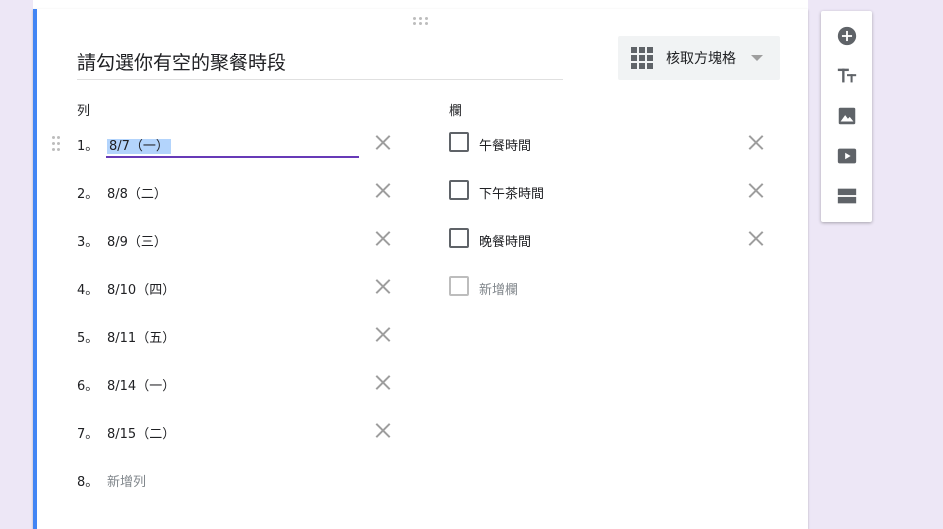 This screenshot has width=943, height=529. Describe the element at coordinates (182, 63) in the screenshot. I see `question-title: 請勾選你有空的聚餐時段` at that location.